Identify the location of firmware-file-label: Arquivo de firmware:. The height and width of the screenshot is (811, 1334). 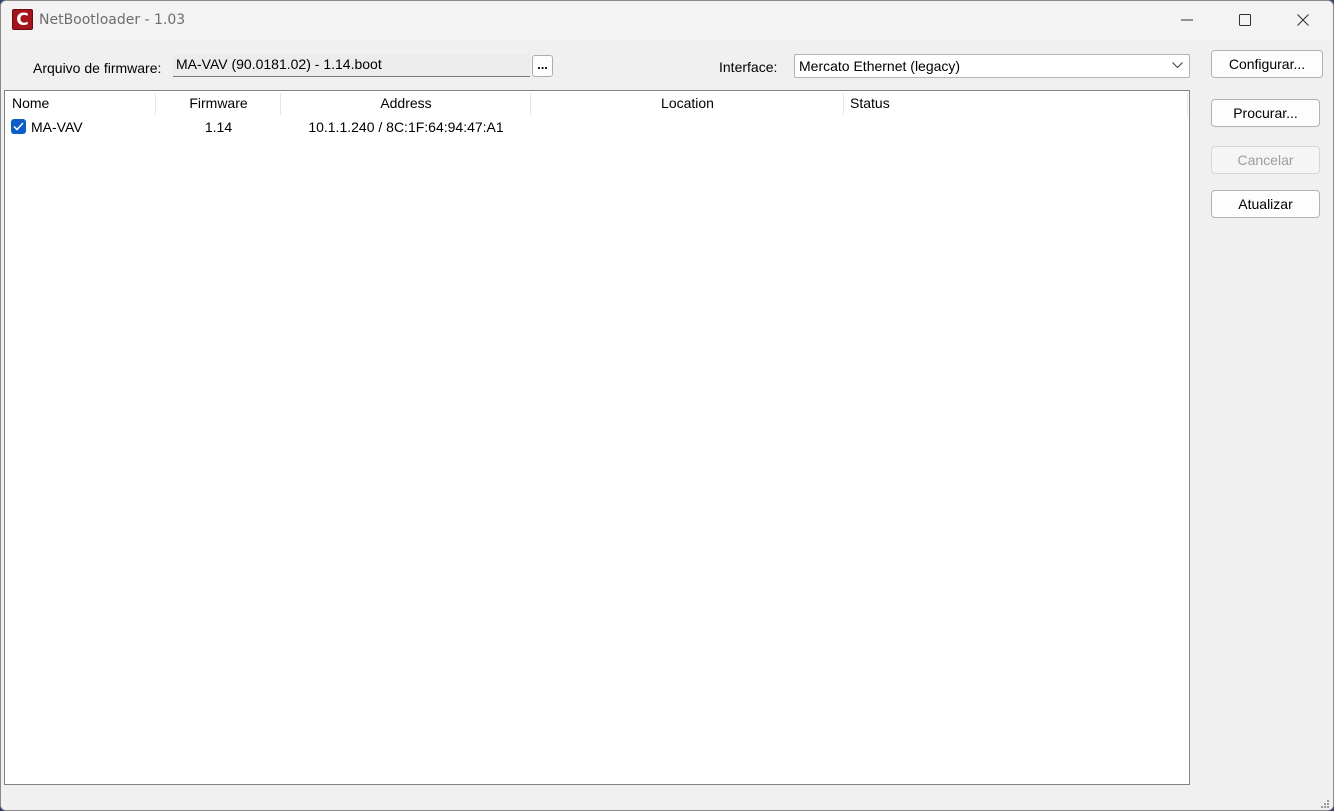
(97, 68).